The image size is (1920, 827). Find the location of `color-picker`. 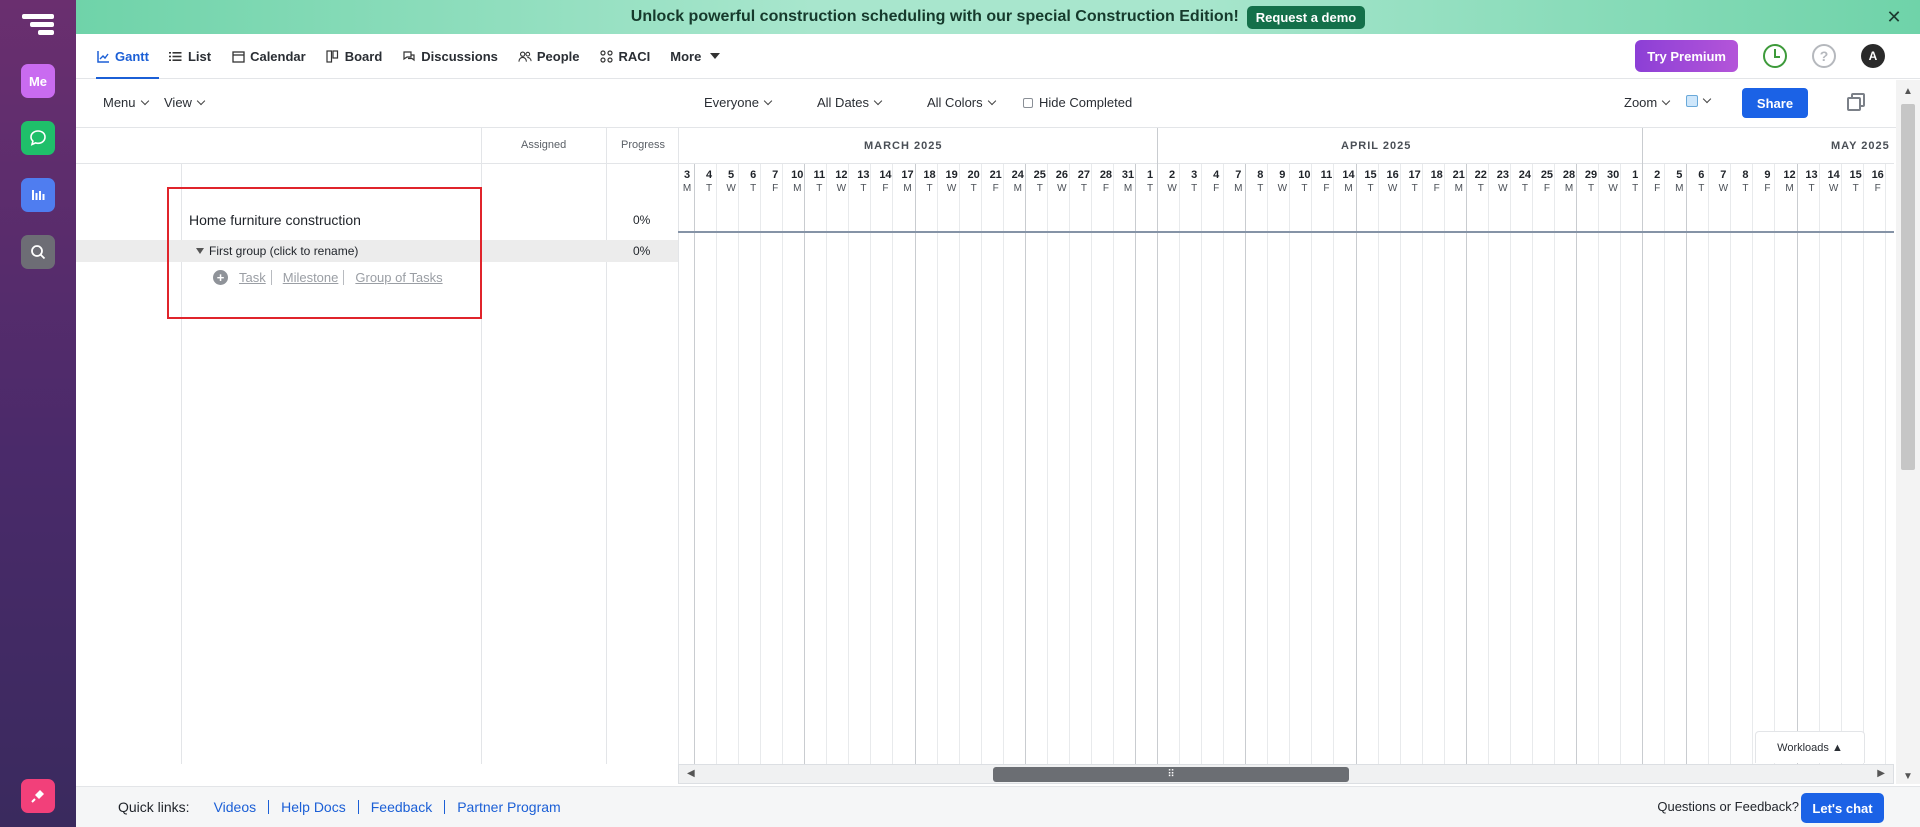

color-picker is located at coordinates (1699, 100).